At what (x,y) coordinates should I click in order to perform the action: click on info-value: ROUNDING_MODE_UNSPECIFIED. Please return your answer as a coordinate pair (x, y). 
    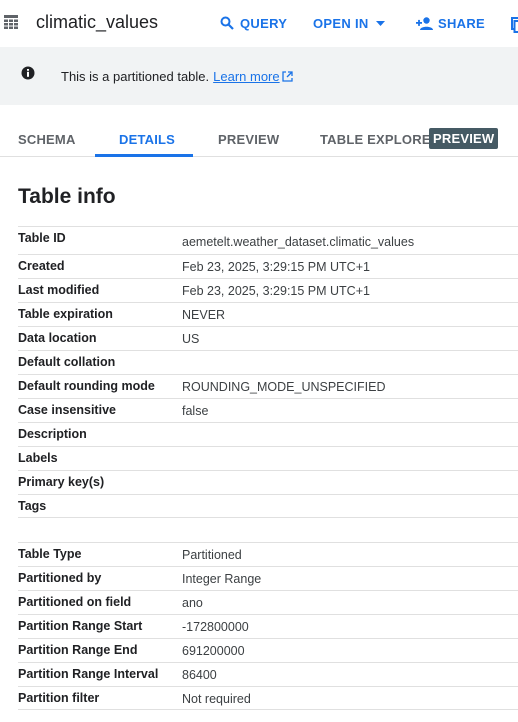
    Looking at the image, I should click on (284, 387).